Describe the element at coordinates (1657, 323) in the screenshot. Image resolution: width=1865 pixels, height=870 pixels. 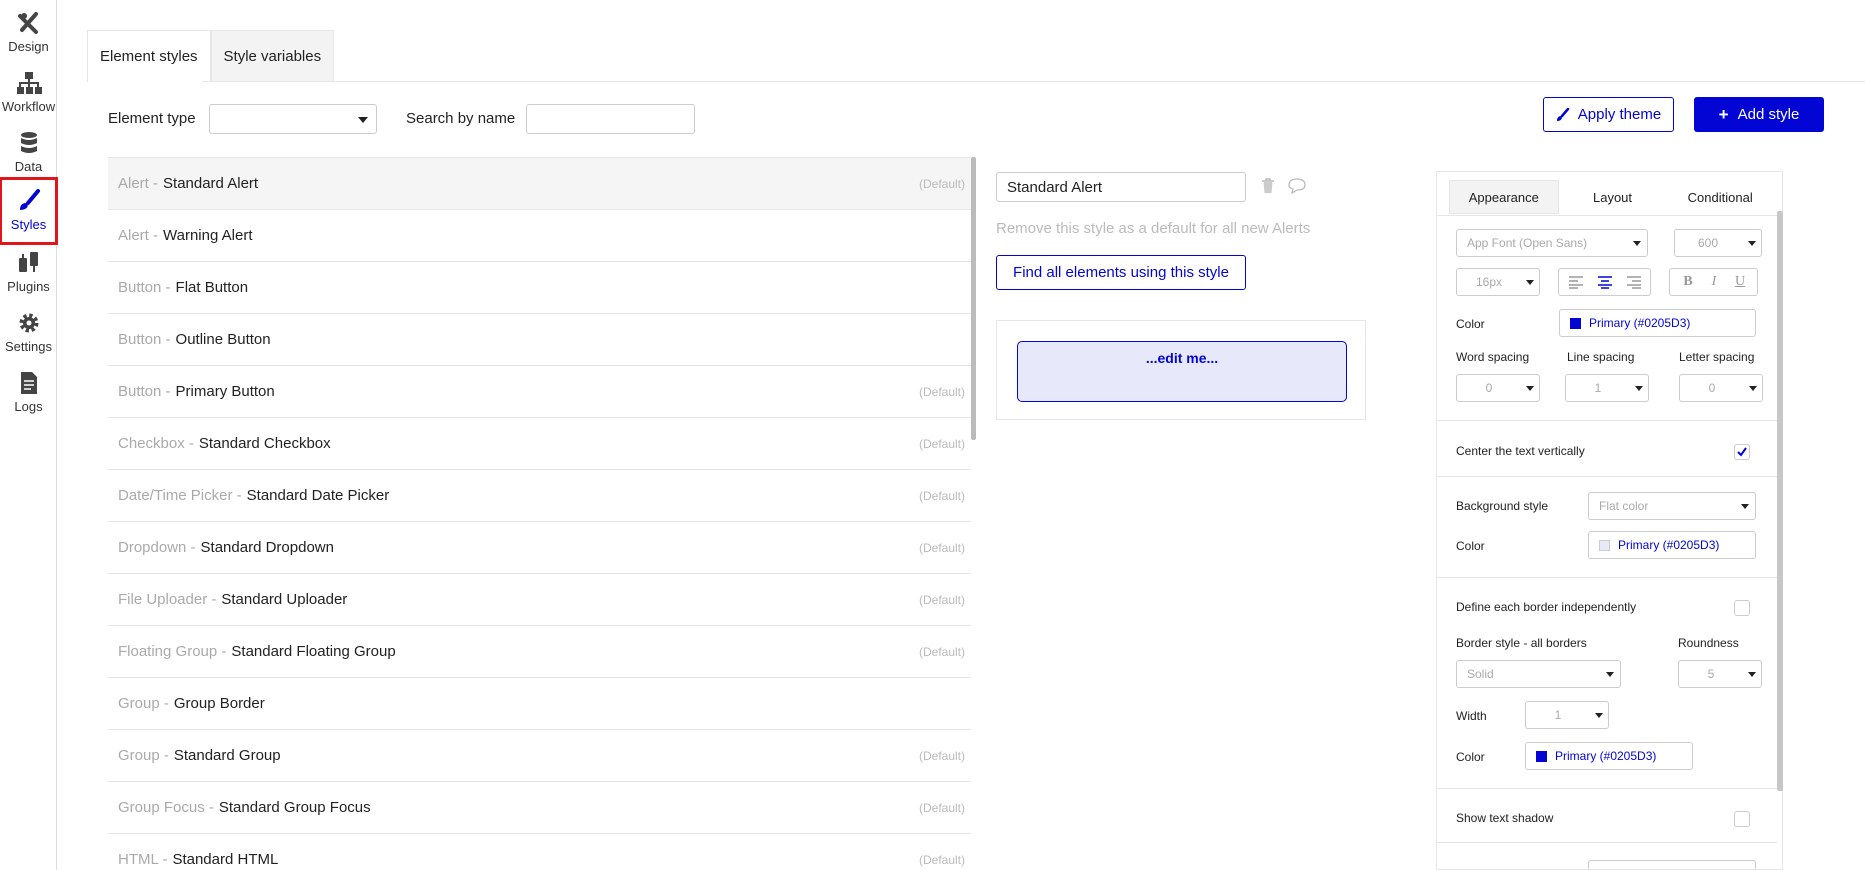
I see `text-color-picker: Primary (#0205D3)` at that location.